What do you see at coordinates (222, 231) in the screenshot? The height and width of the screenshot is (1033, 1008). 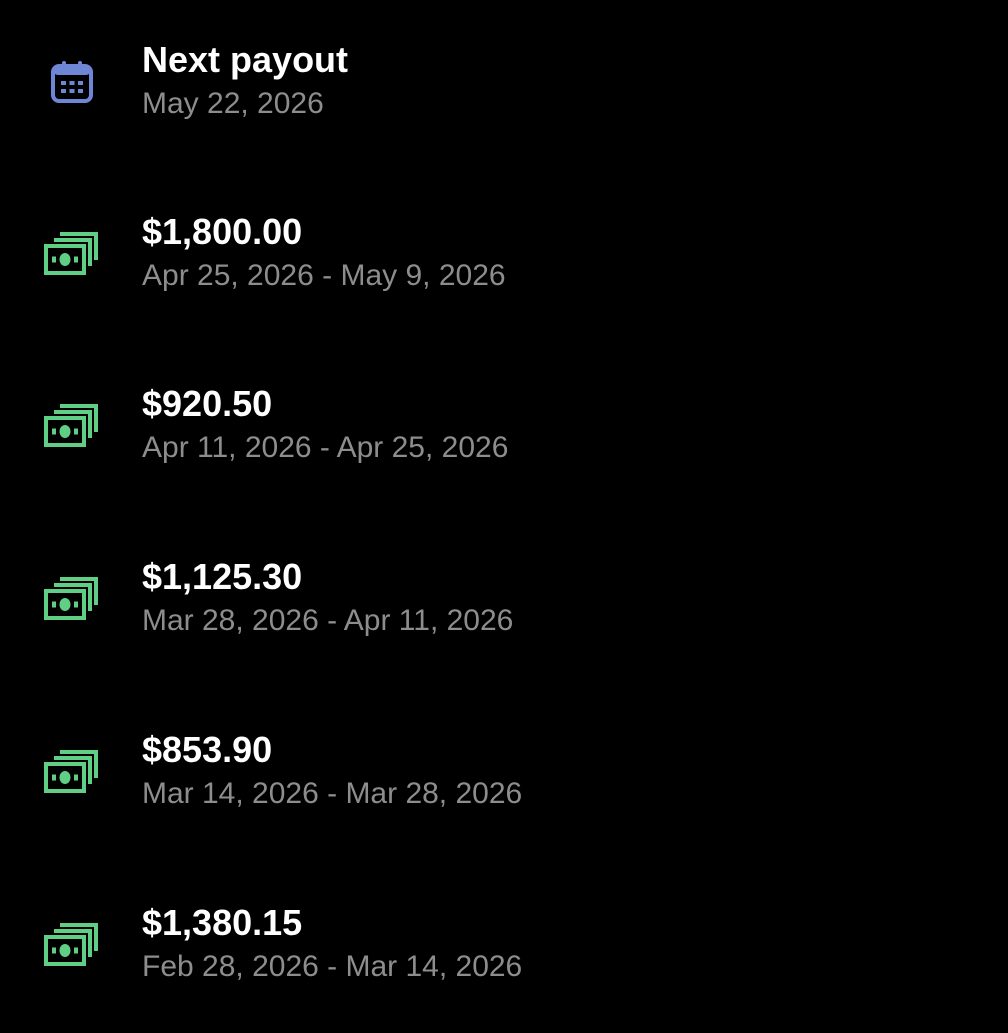 I see `payout-amount: $1,800.00` at bounding box center [222, 231].